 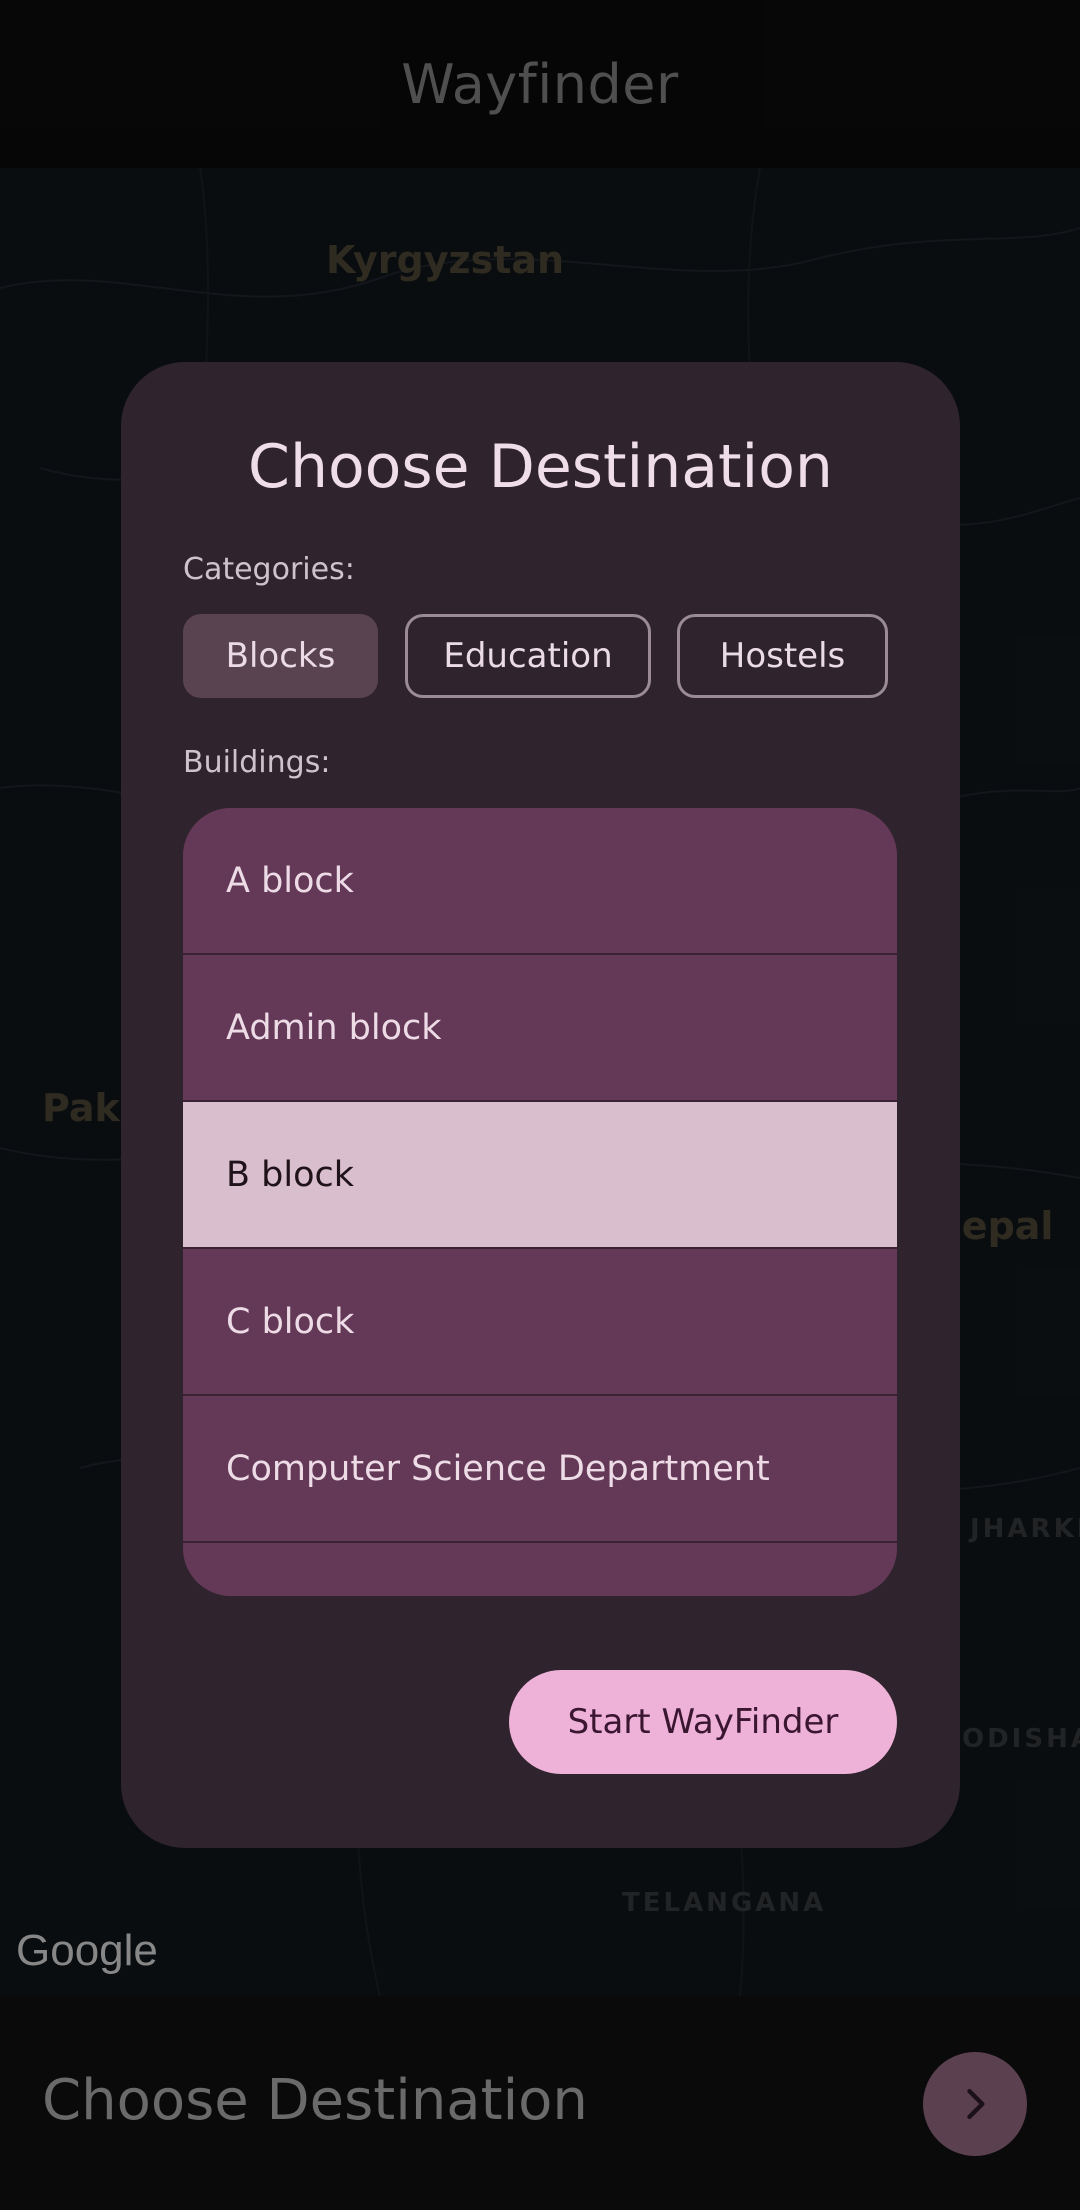 I want to click on bottom-bar: Choose Destination, so click(x=540, y=2103).